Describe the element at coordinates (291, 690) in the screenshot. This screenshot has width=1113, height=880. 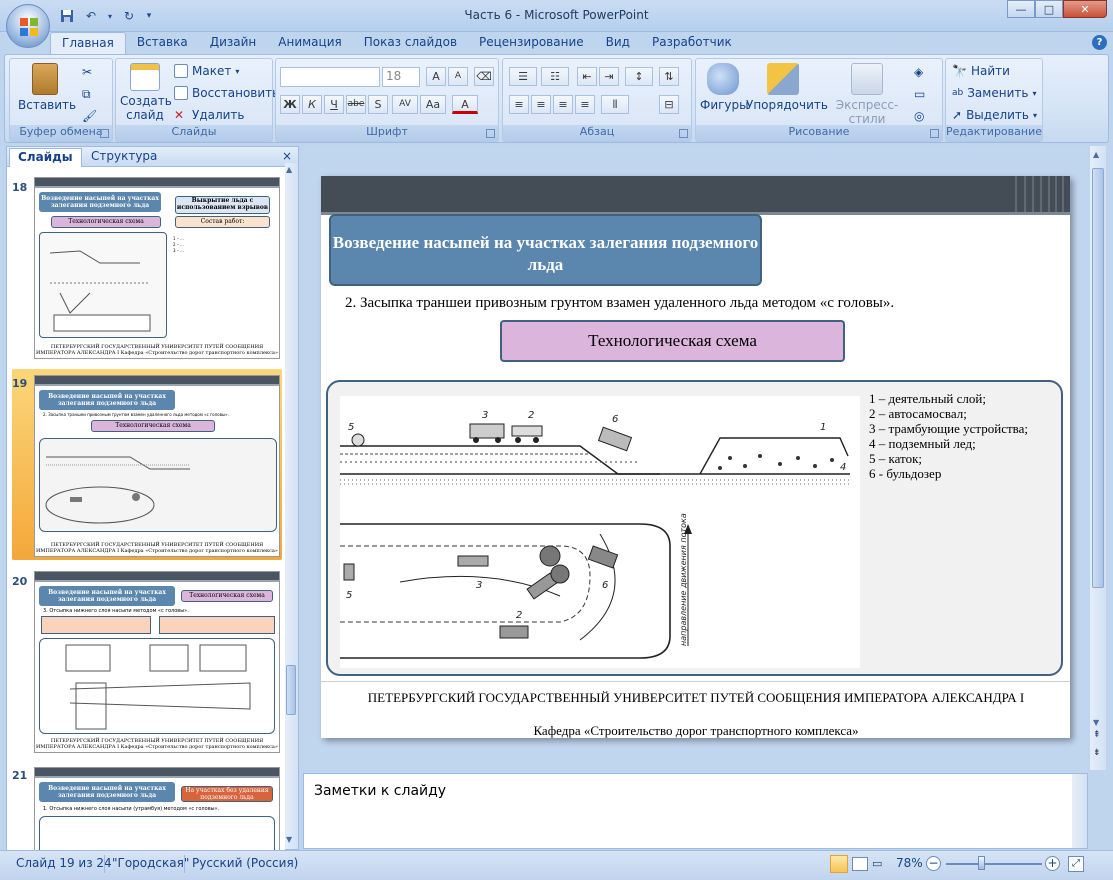
I see `scroll-thumb` at that location.